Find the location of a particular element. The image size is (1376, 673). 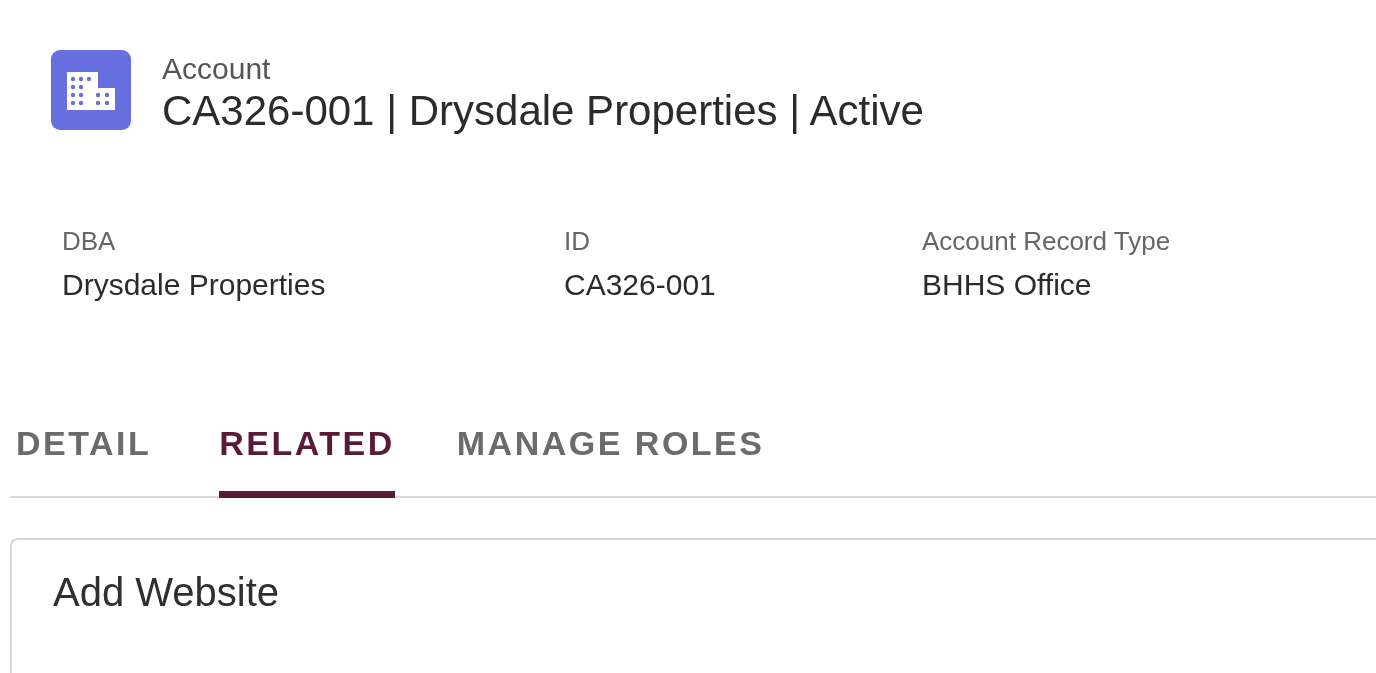

record-title: CA326-001 | Drysdale Properties | Active is located at coordinates (543, 111).